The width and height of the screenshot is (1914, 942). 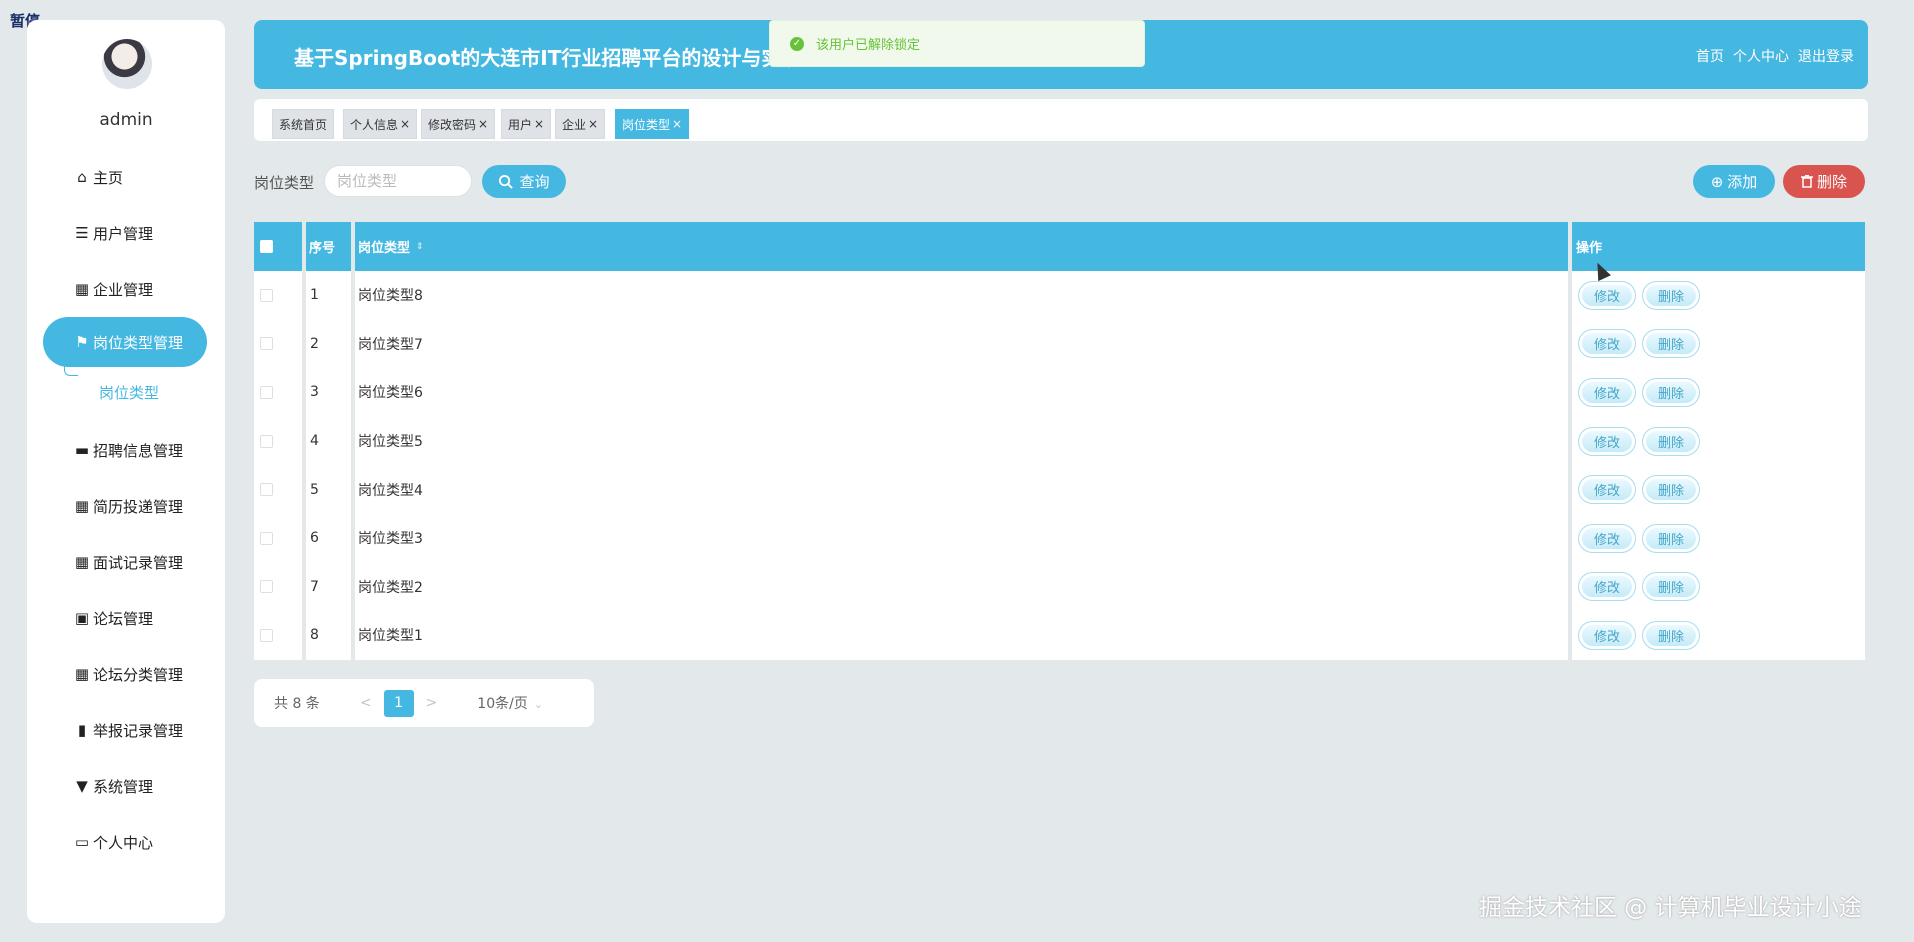 I want to click on sidebar-item-label: 简历投递管理, so click(x=138, y=506).